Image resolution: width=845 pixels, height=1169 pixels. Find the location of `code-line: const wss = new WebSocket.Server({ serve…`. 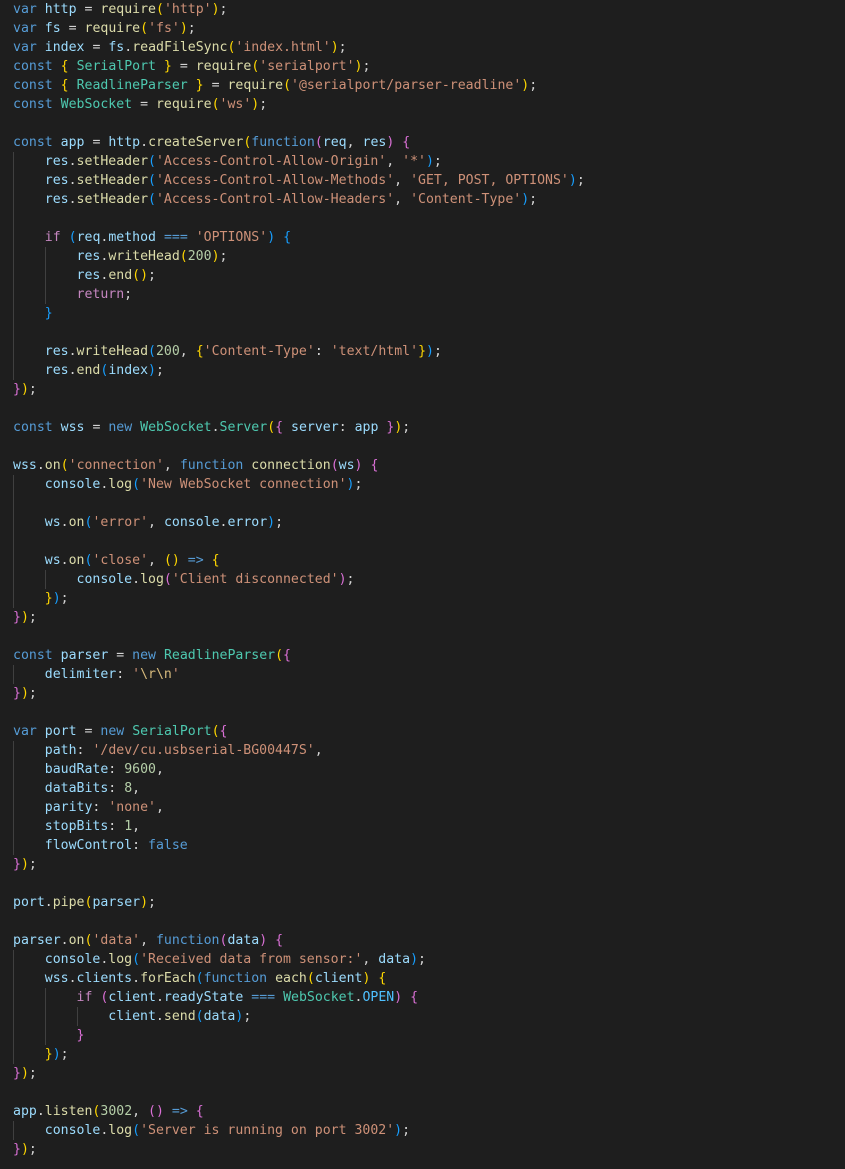

code-line: const wss = new WebSocket.Server({ serve… is located at coordinates (422, 427).